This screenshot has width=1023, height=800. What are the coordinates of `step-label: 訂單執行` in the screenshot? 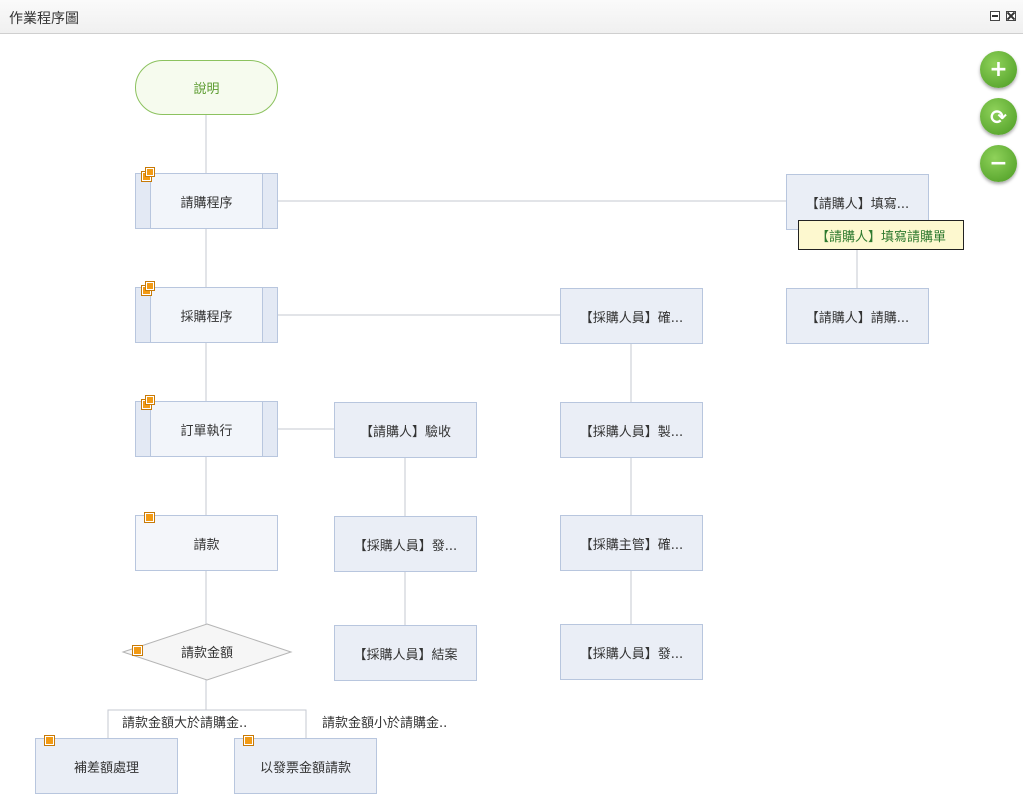 It's located at (206, 431).